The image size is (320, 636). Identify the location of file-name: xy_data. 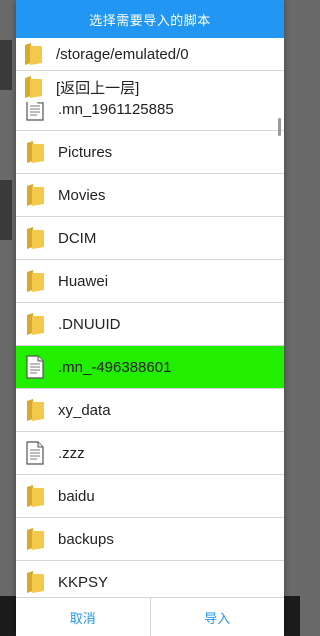
(84, 410).